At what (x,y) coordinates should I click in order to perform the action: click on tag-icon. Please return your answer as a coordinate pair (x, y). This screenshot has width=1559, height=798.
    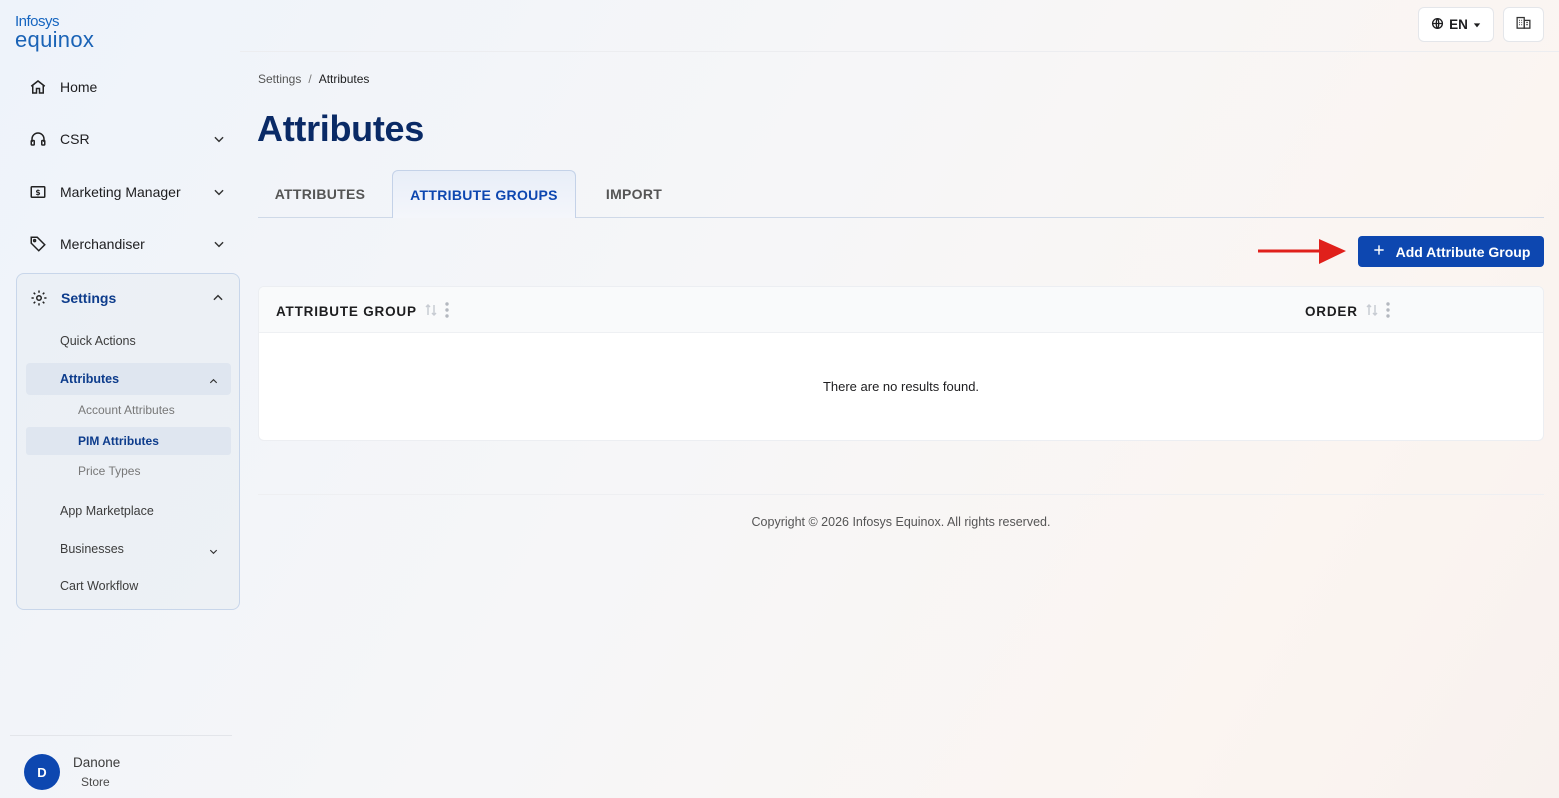
    Looking at the image, I should click on (38, 244).